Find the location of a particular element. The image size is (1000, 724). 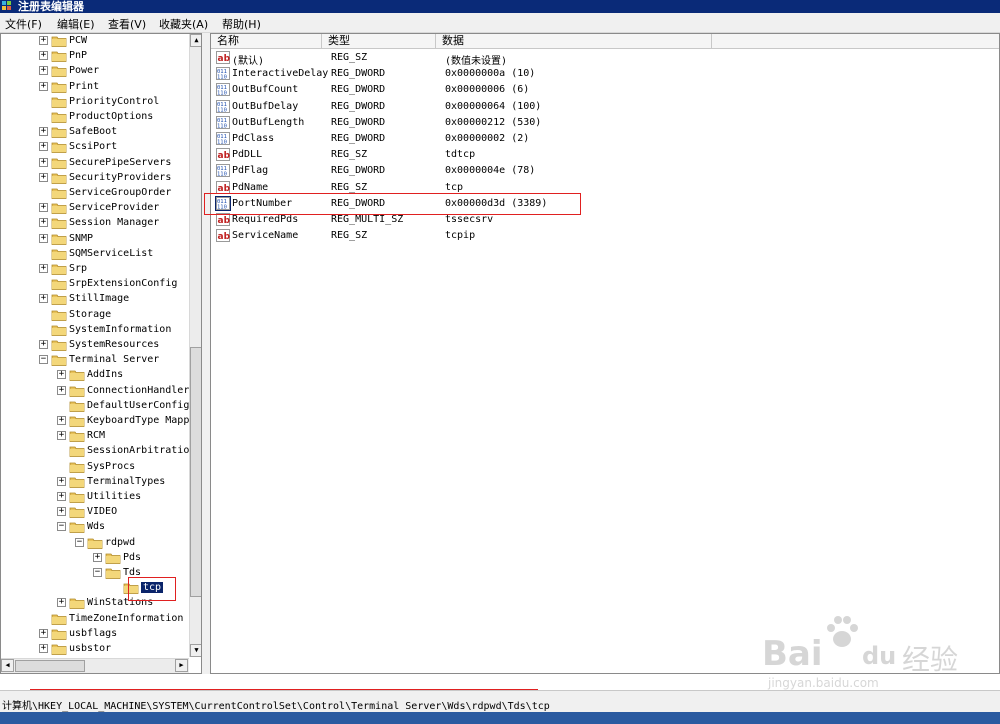

tree-item: + Pds is located at coordinates (95, 558).